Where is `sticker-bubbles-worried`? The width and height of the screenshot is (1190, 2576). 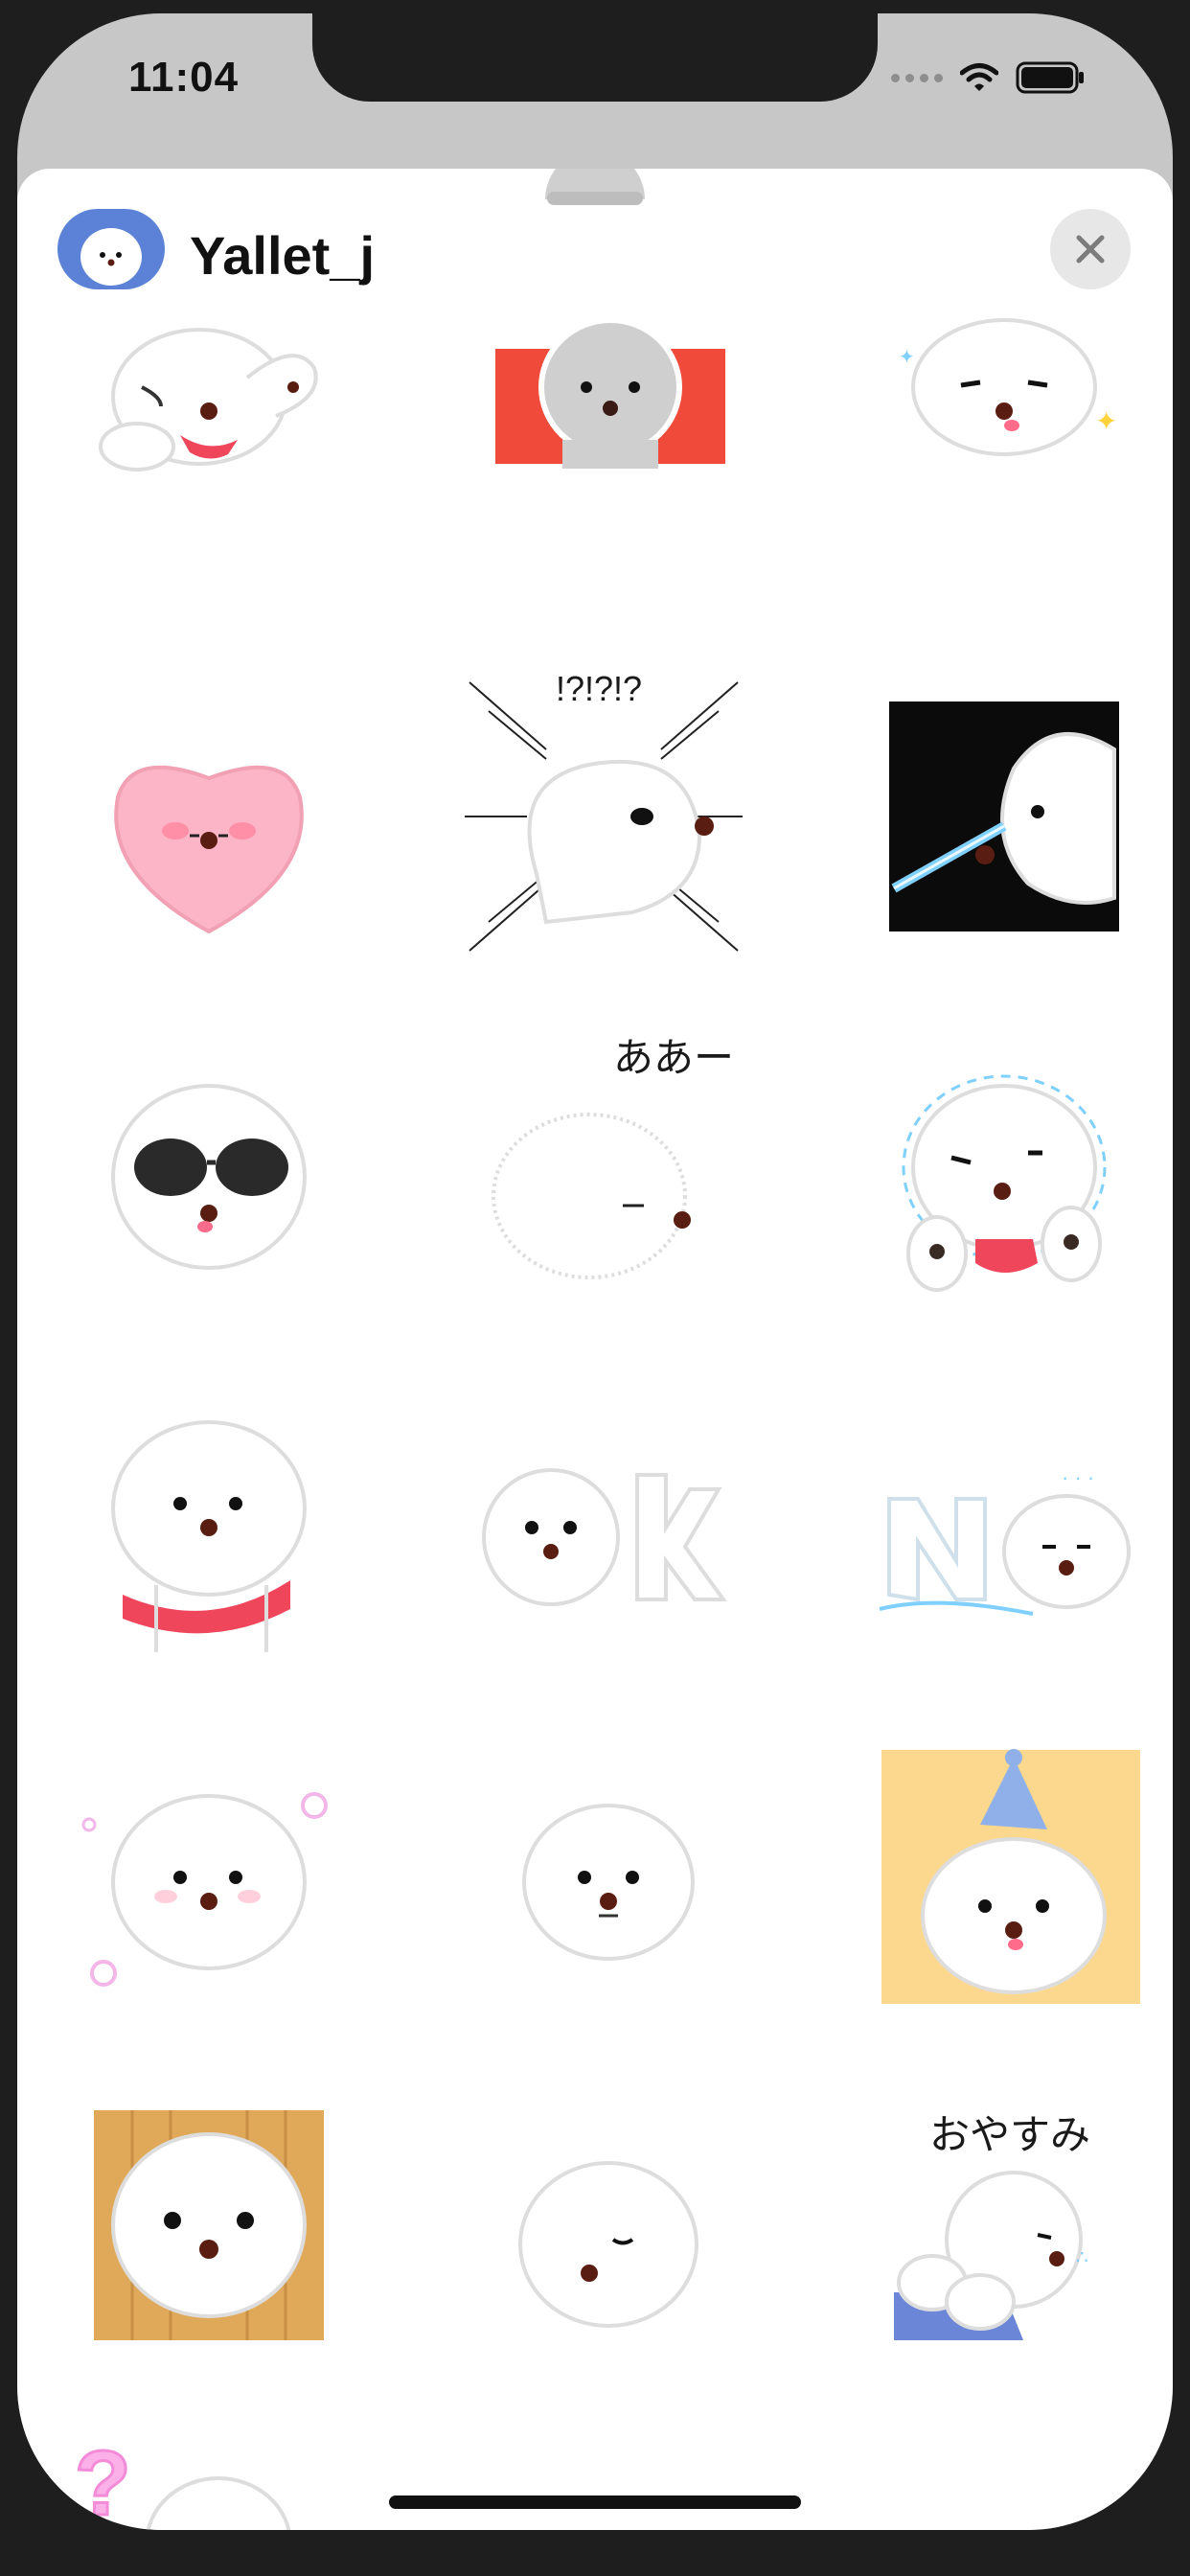 sticker-bubbles-worried is located at coordinates (209, 1882).